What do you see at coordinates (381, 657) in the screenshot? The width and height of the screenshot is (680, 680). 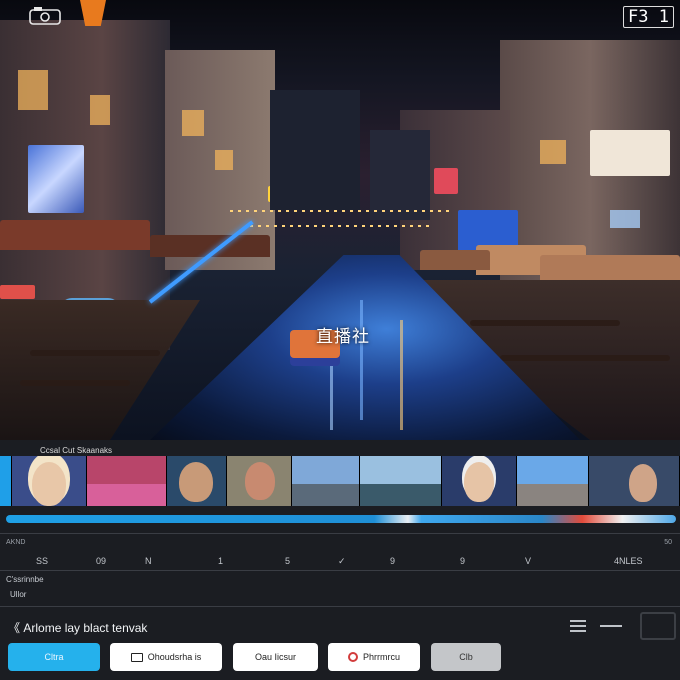 I see `record-button-label: Phrrmrcu` at bounding box center [381, 657].